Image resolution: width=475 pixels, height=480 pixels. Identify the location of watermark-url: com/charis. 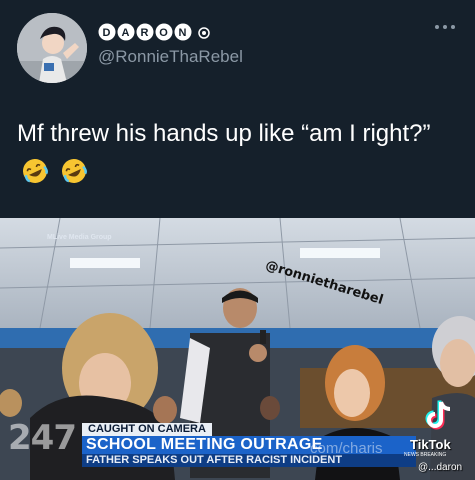
(346, 448).